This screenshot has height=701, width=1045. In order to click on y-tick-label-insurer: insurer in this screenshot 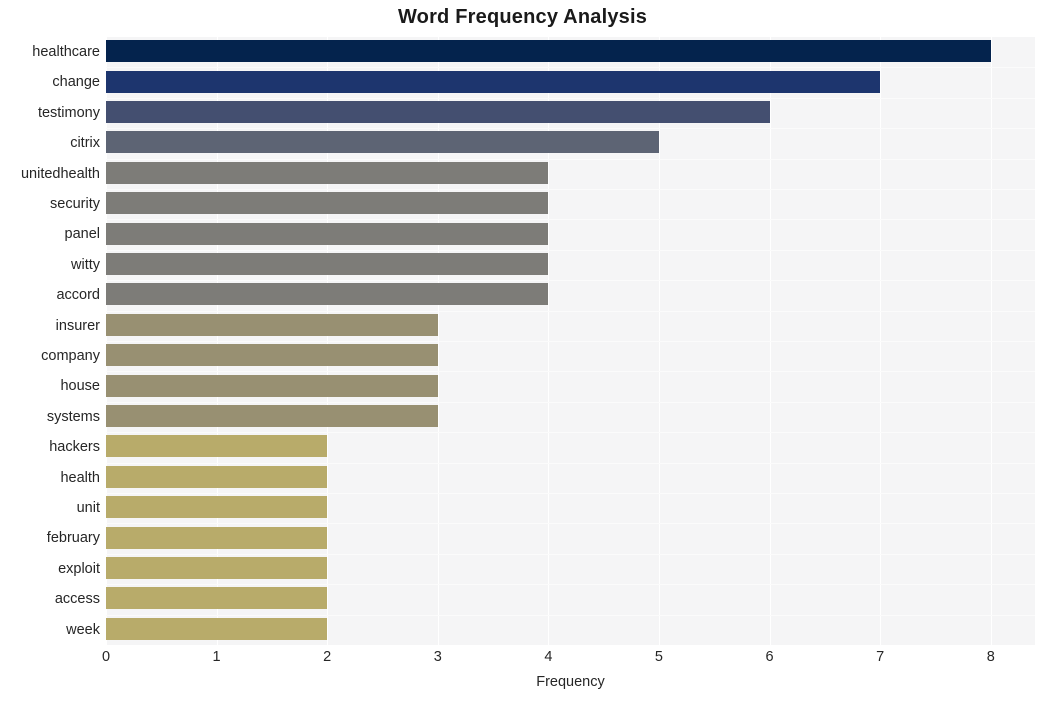, I will do `click(77, 325)`.